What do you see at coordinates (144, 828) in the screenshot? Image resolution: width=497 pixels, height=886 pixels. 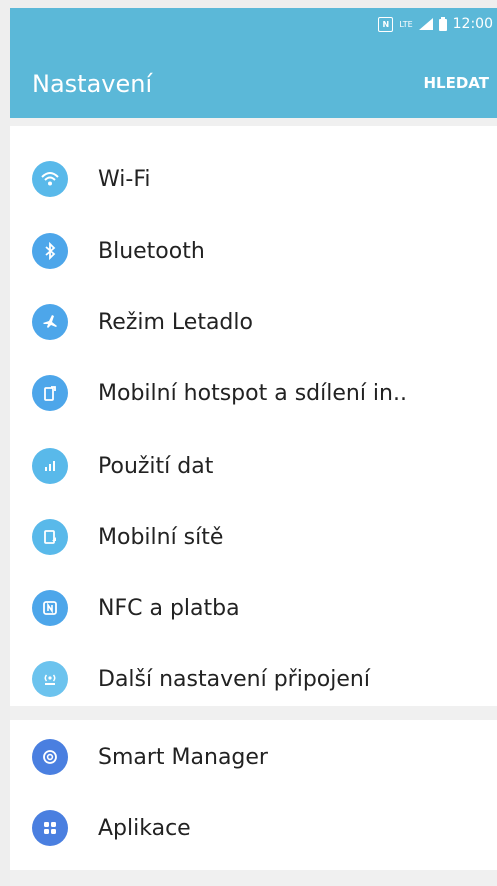 I see `settings-item-label: Aplikace` at bounding box center [144, 828].